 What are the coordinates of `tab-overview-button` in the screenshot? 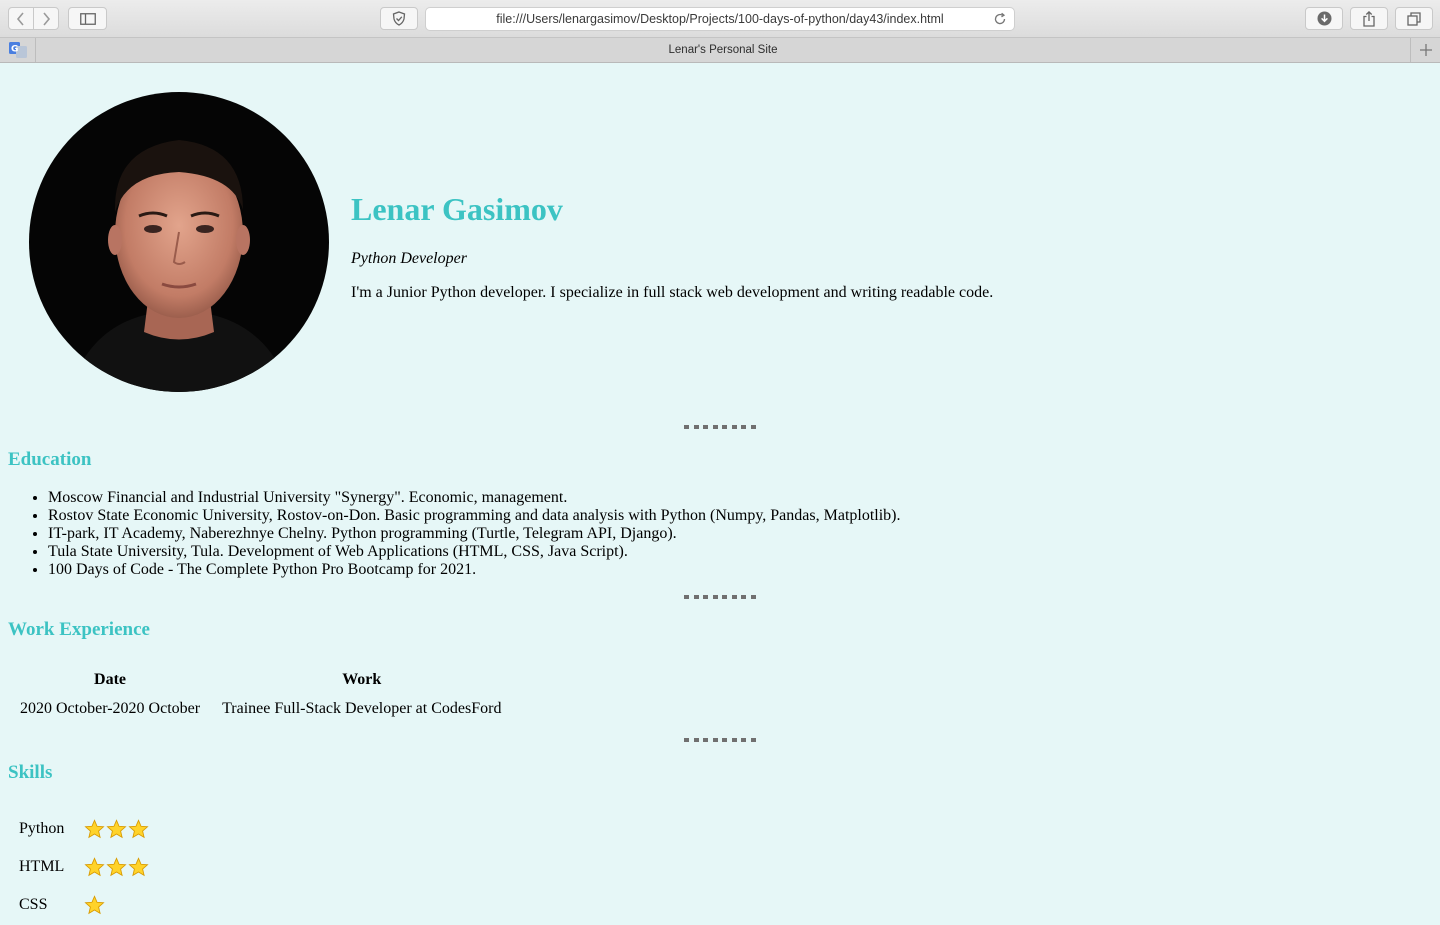 It's located at (1414, 18).